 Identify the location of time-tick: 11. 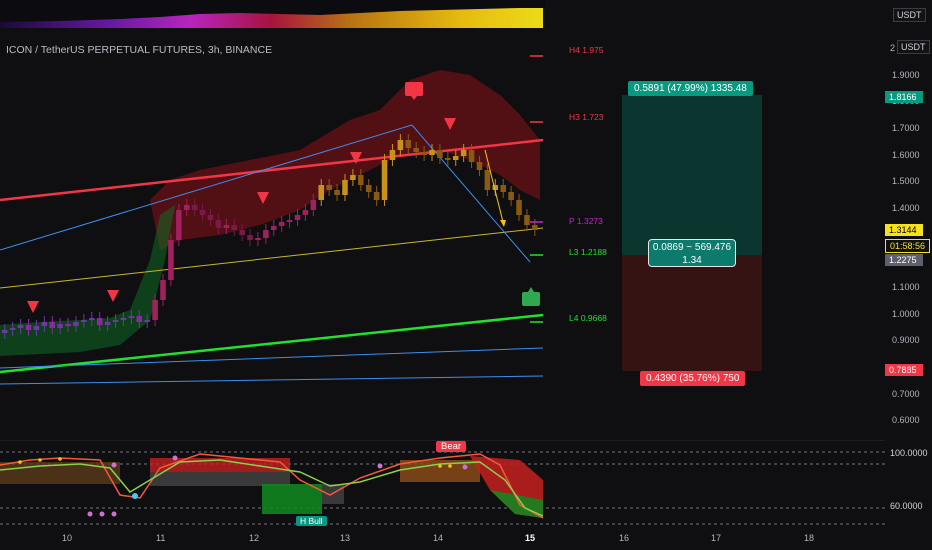
(161, 538).